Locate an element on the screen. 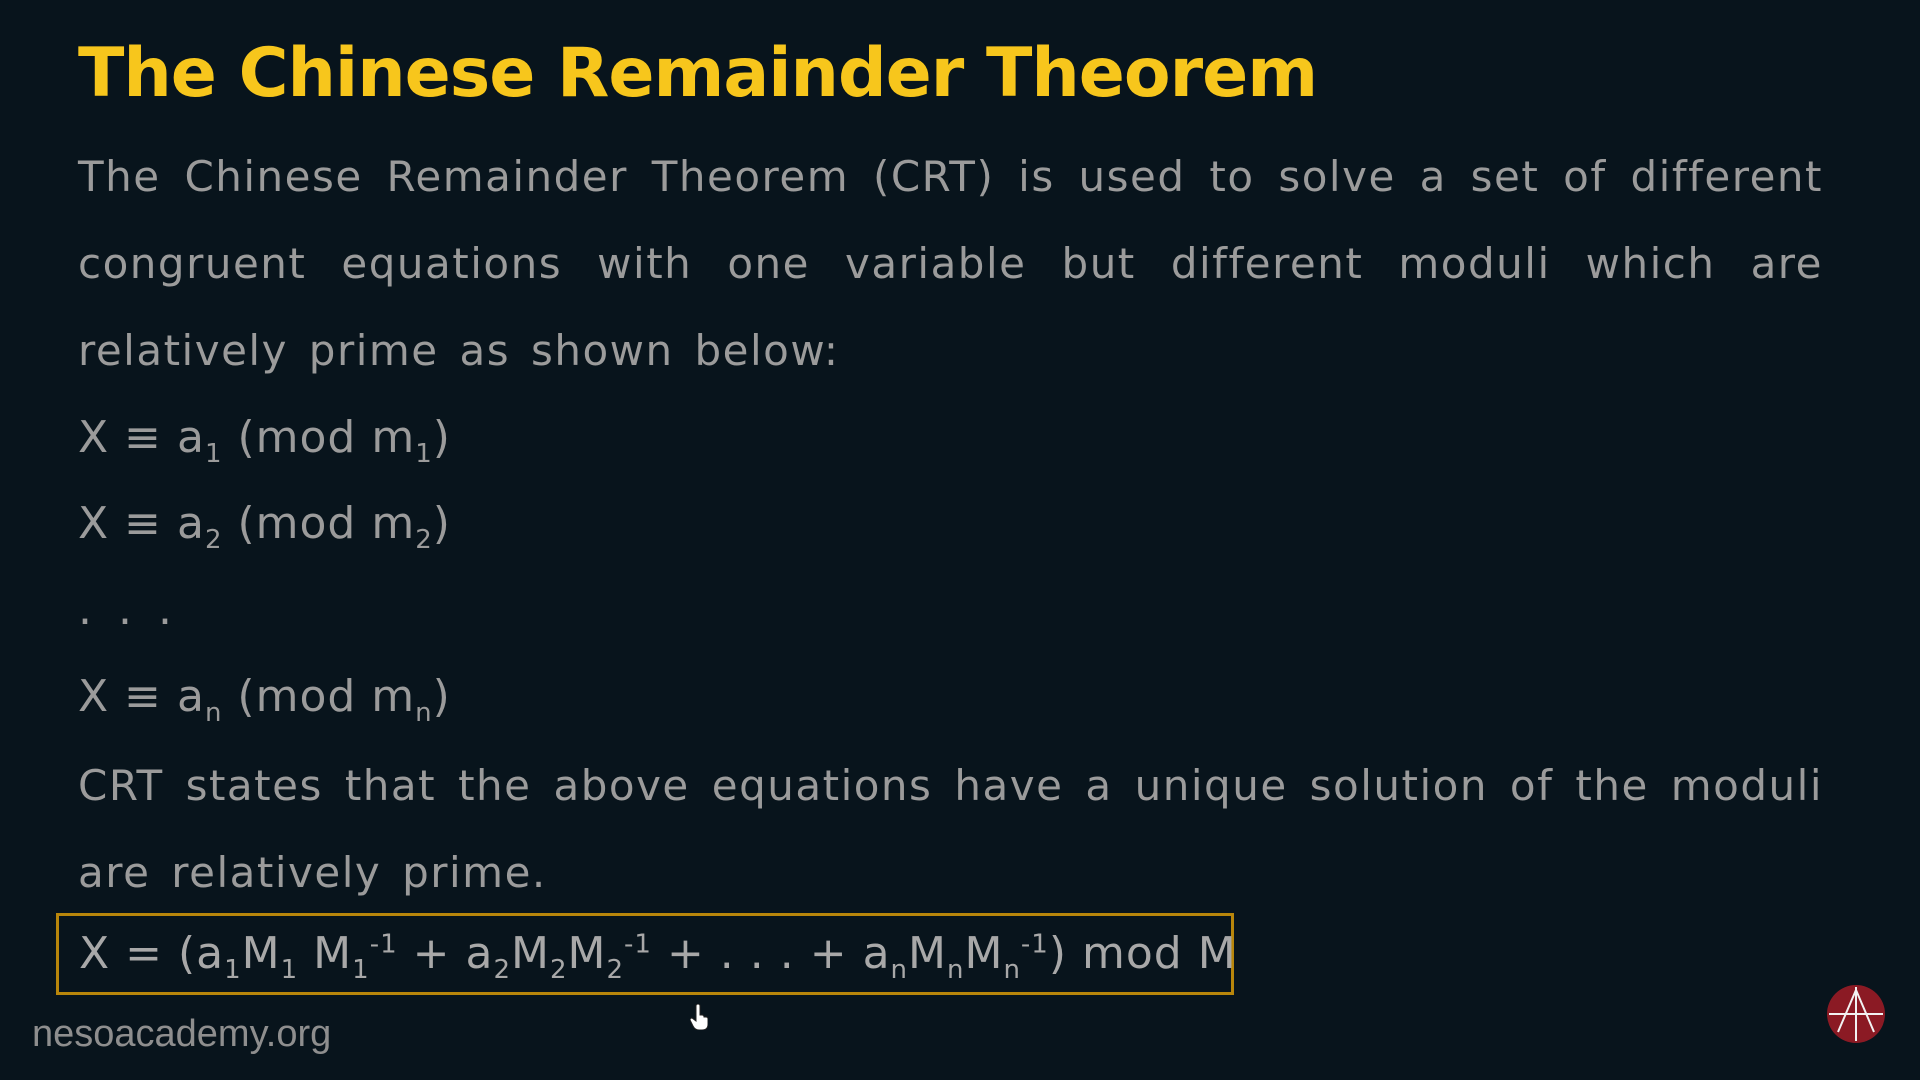 The height and width of the screenshot is (1080, 1920). equation-ellipsis: . . . is located at coordinates (128, 609).